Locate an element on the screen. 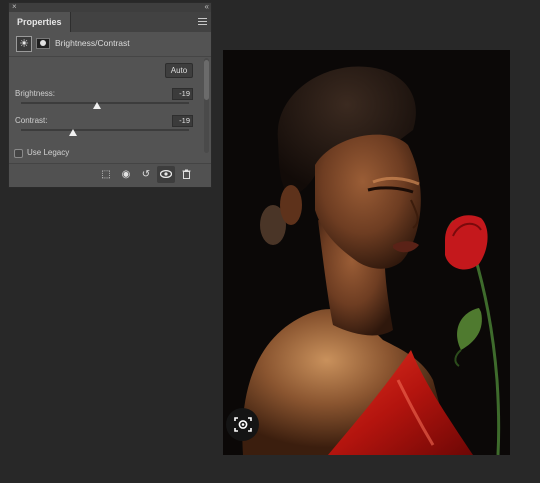 Image resolution: width=540 pixels, height=483 pixels. brightness-slider-thumb is located at coordinates (96, 105).